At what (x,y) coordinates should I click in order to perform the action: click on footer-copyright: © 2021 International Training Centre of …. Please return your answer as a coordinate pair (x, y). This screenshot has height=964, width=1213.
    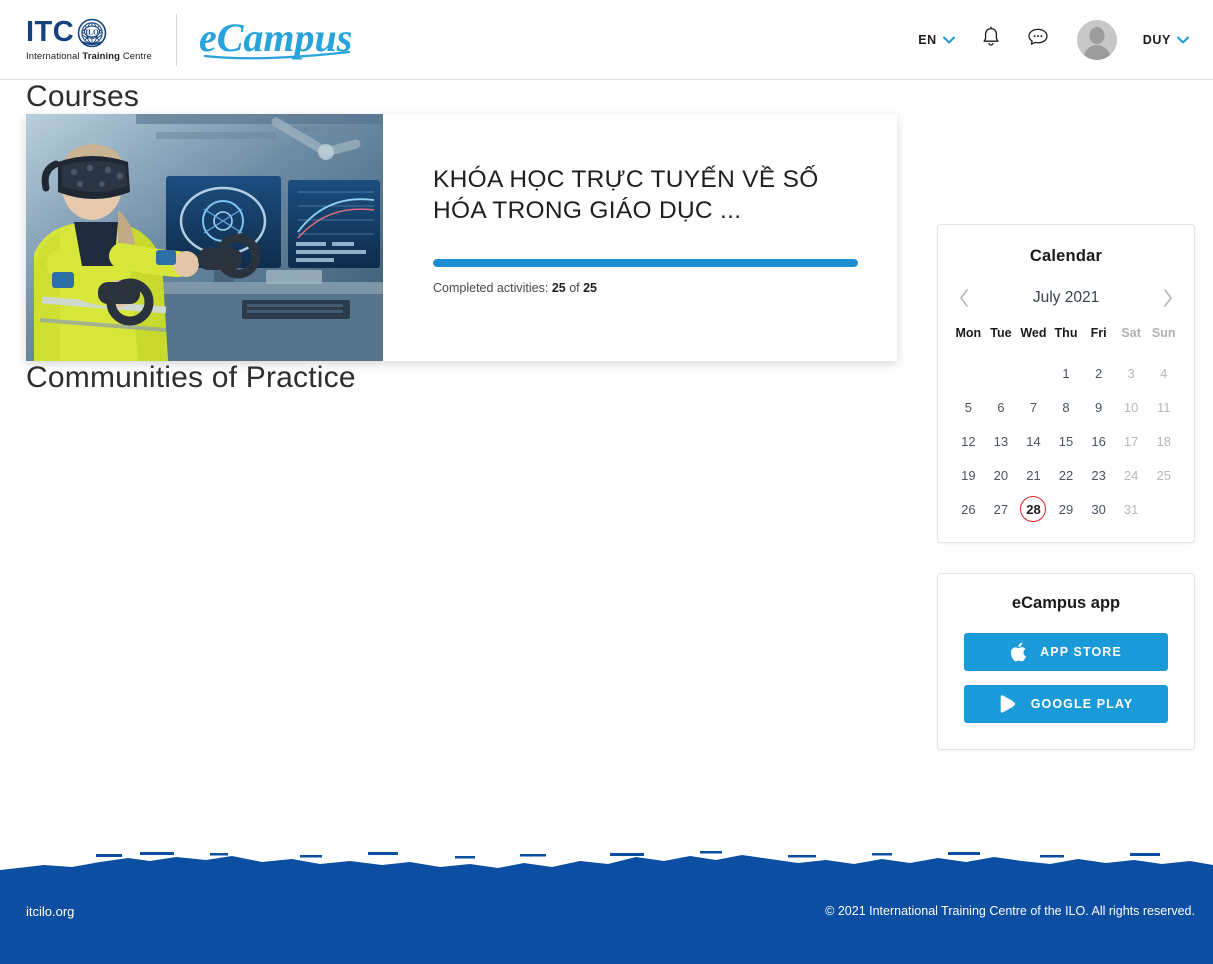
    Looking at the image, I should click on (1010, 911).